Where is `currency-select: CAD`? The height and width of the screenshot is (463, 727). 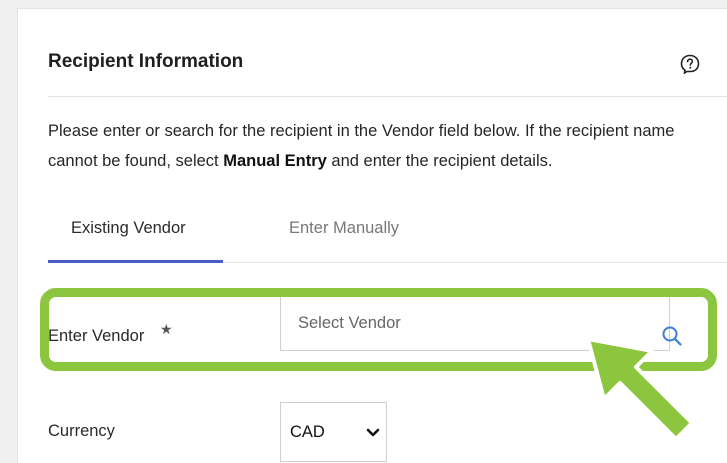 currency-select: CAD is located at coordinates (333, 432).